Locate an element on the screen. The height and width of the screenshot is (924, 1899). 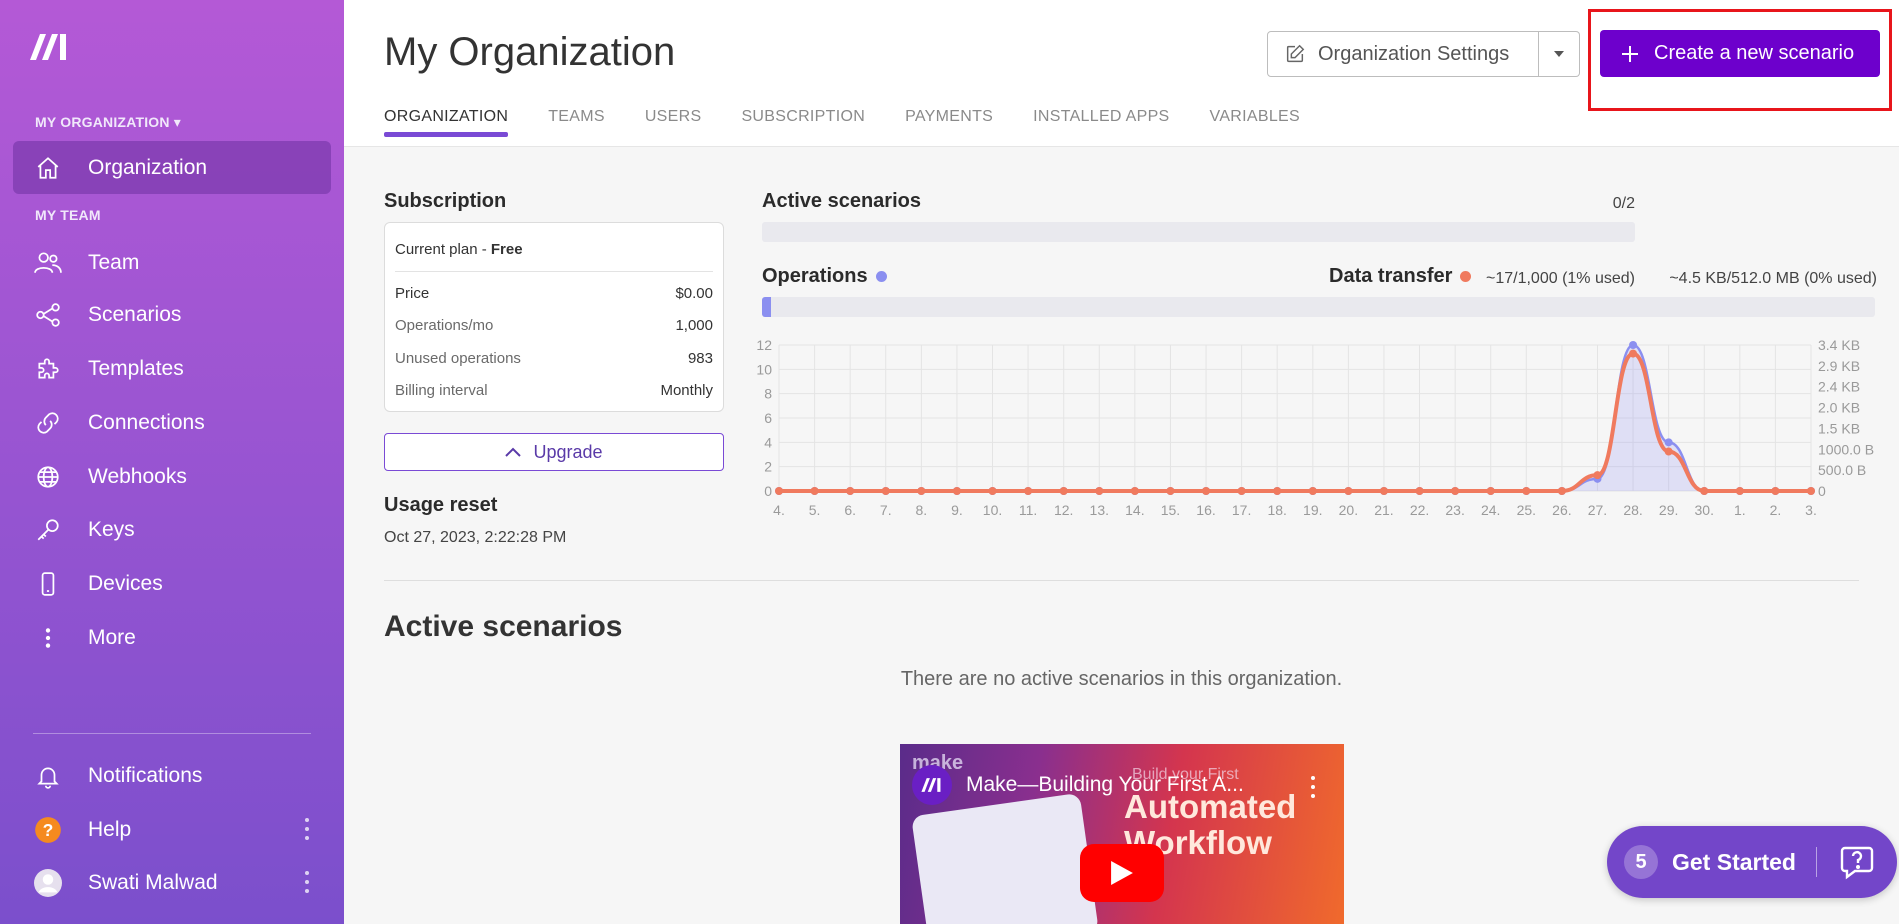
sidebar-item-templates: Templates is located at coordinates (172, 368).